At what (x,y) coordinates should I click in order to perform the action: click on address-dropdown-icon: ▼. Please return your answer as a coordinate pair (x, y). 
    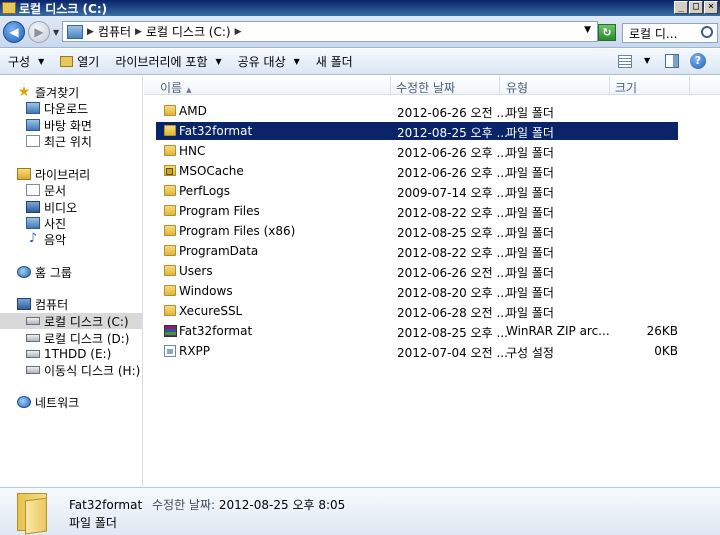
    Looking at the image, I should click on (587, 30).